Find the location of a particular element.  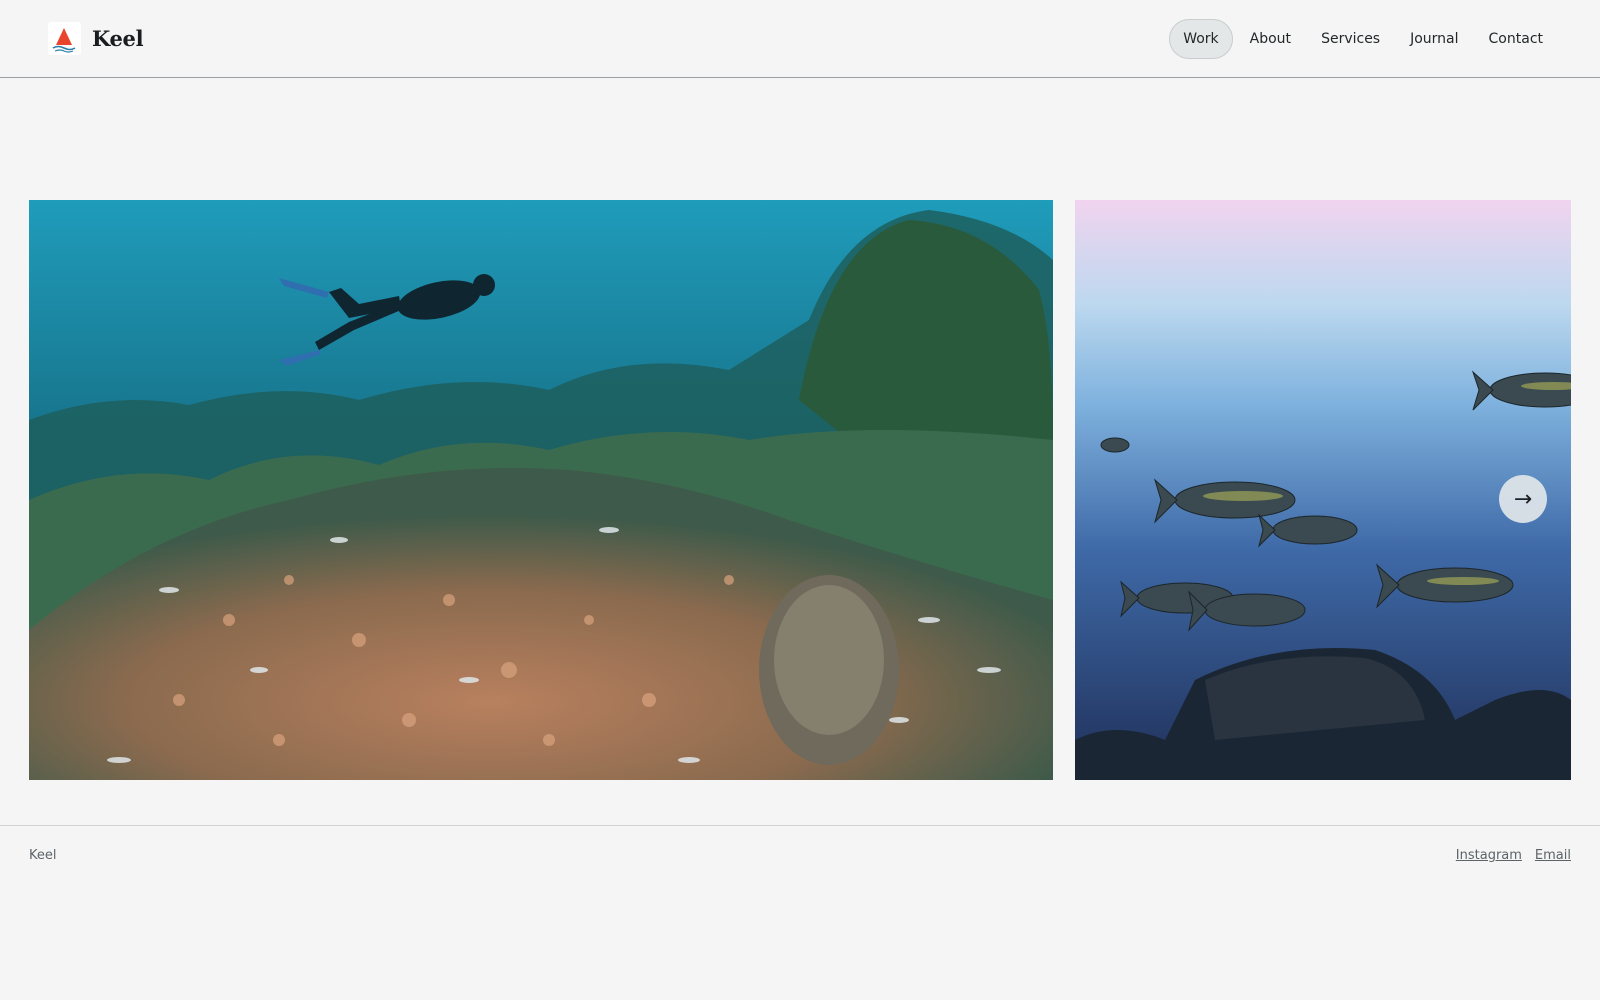

main-nav: Work About Services Journal Contact is located at coordinates (1360, 39).